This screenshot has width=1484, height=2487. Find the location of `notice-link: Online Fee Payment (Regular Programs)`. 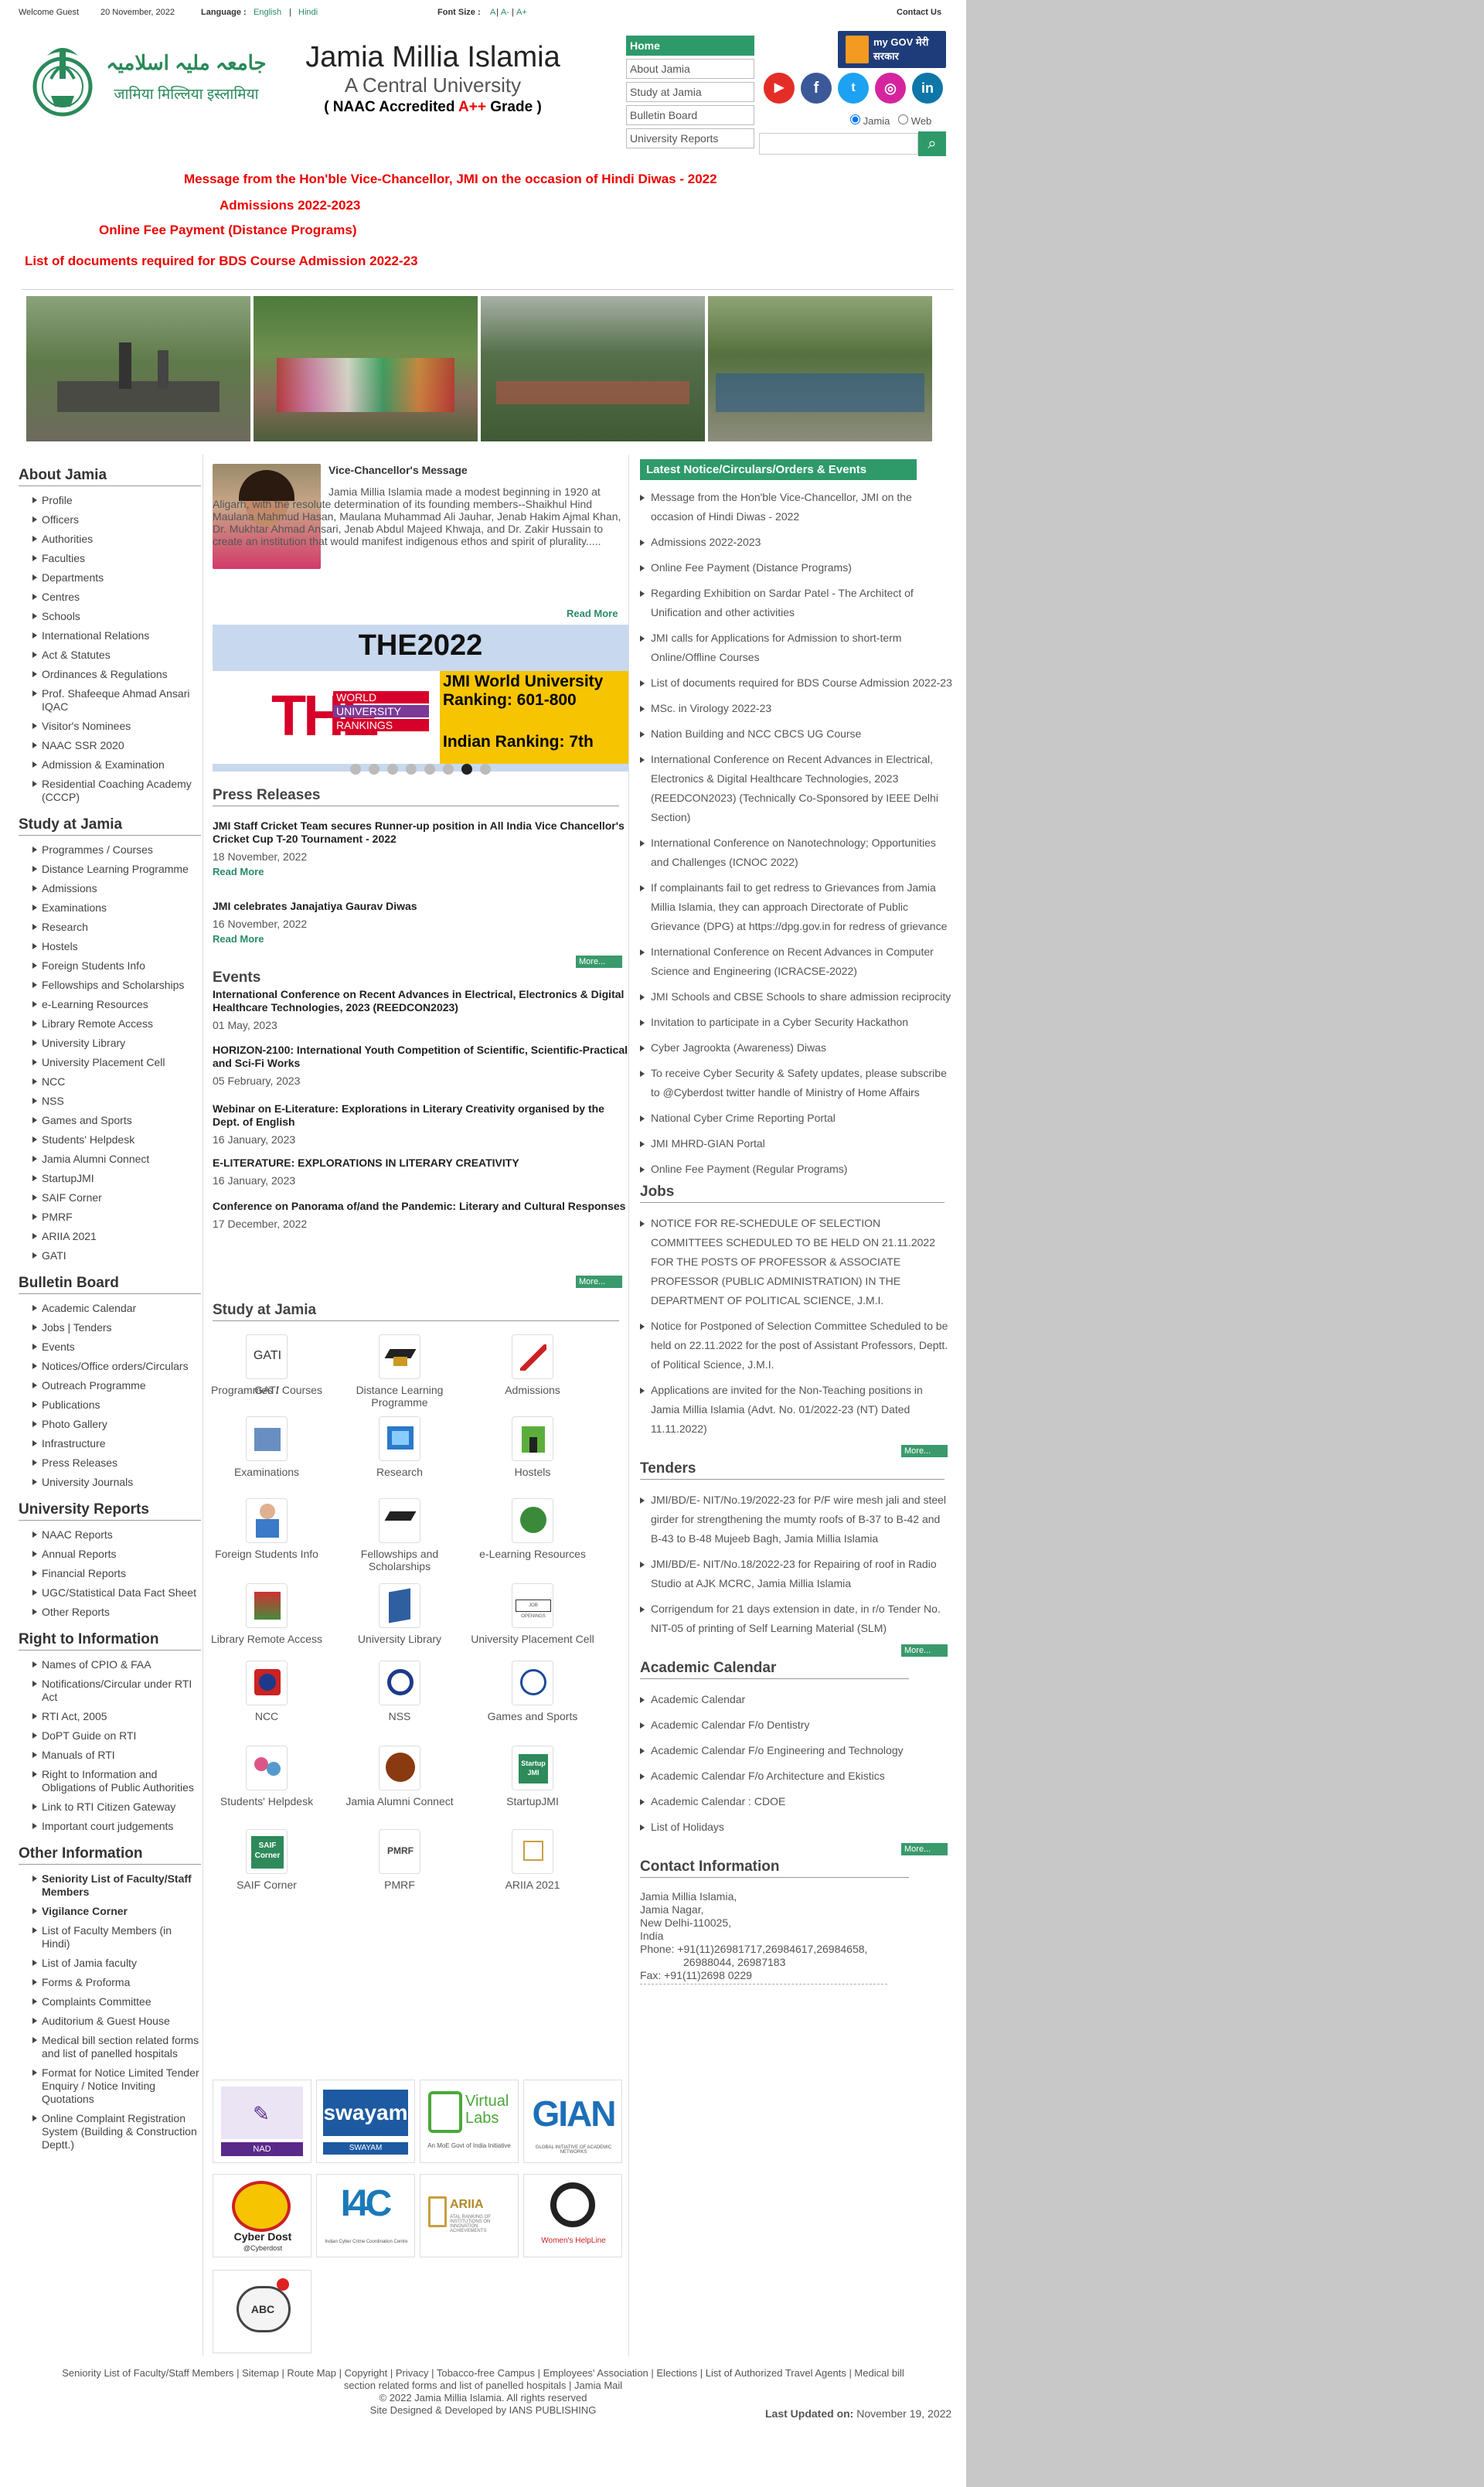

notice-link: Online Fee Payment (Regular Programs) is located at coordinates (796, 1169).